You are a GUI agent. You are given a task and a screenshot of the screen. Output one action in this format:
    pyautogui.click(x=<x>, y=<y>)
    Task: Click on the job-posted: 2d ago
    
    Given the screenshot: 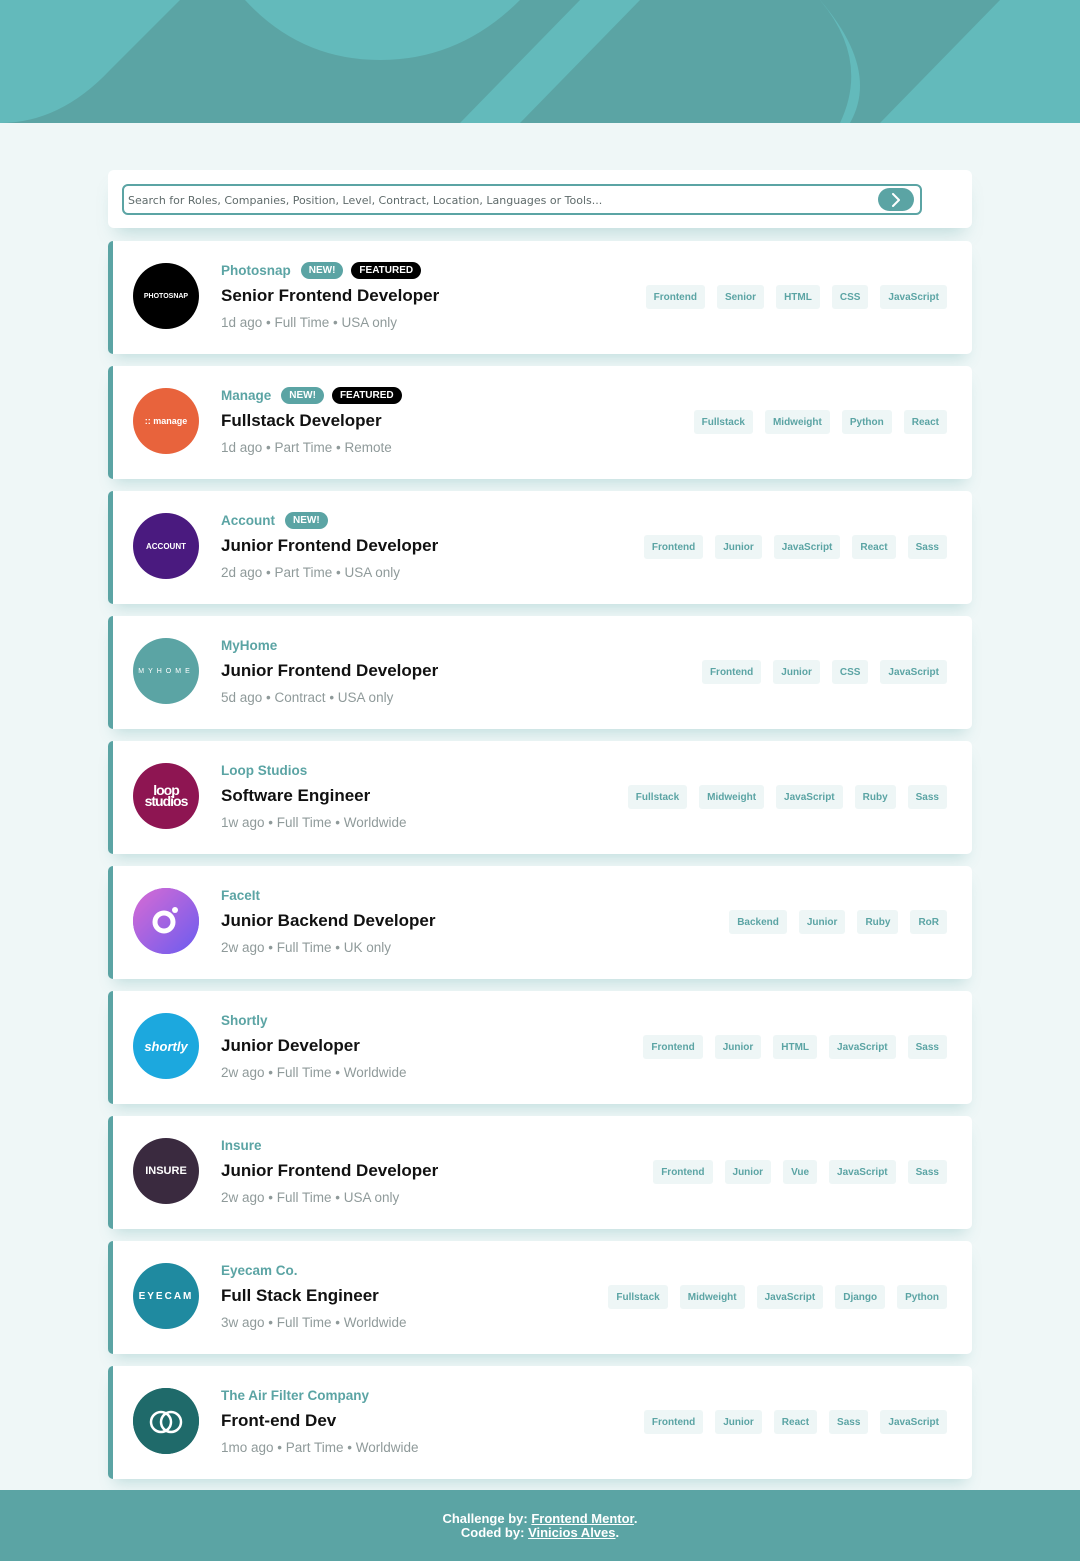 What is the action you would take?
    pyautogui.click(x=242, y=572)
    